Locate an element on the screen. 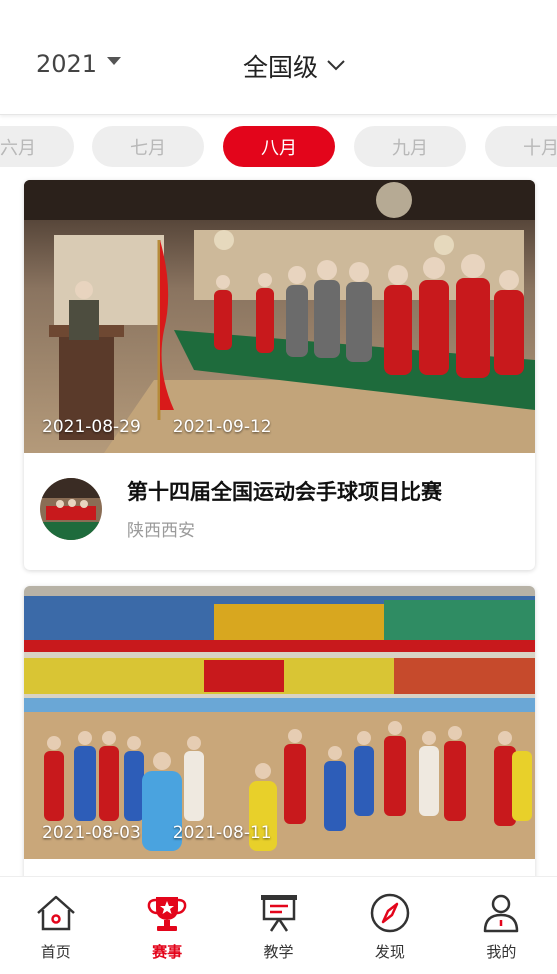  top-header: 2021 全国级 is located at coordinates (278, 57).